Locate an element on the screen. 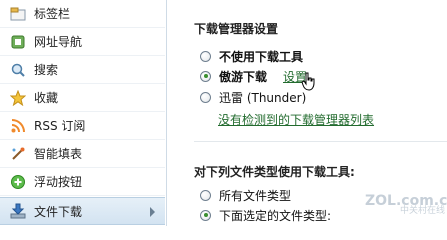 Image resolution: width=447 pixels, height=240 pixels. radio-maxthon-download: 傲游下载 设置 is located at coordinates (258, 79).